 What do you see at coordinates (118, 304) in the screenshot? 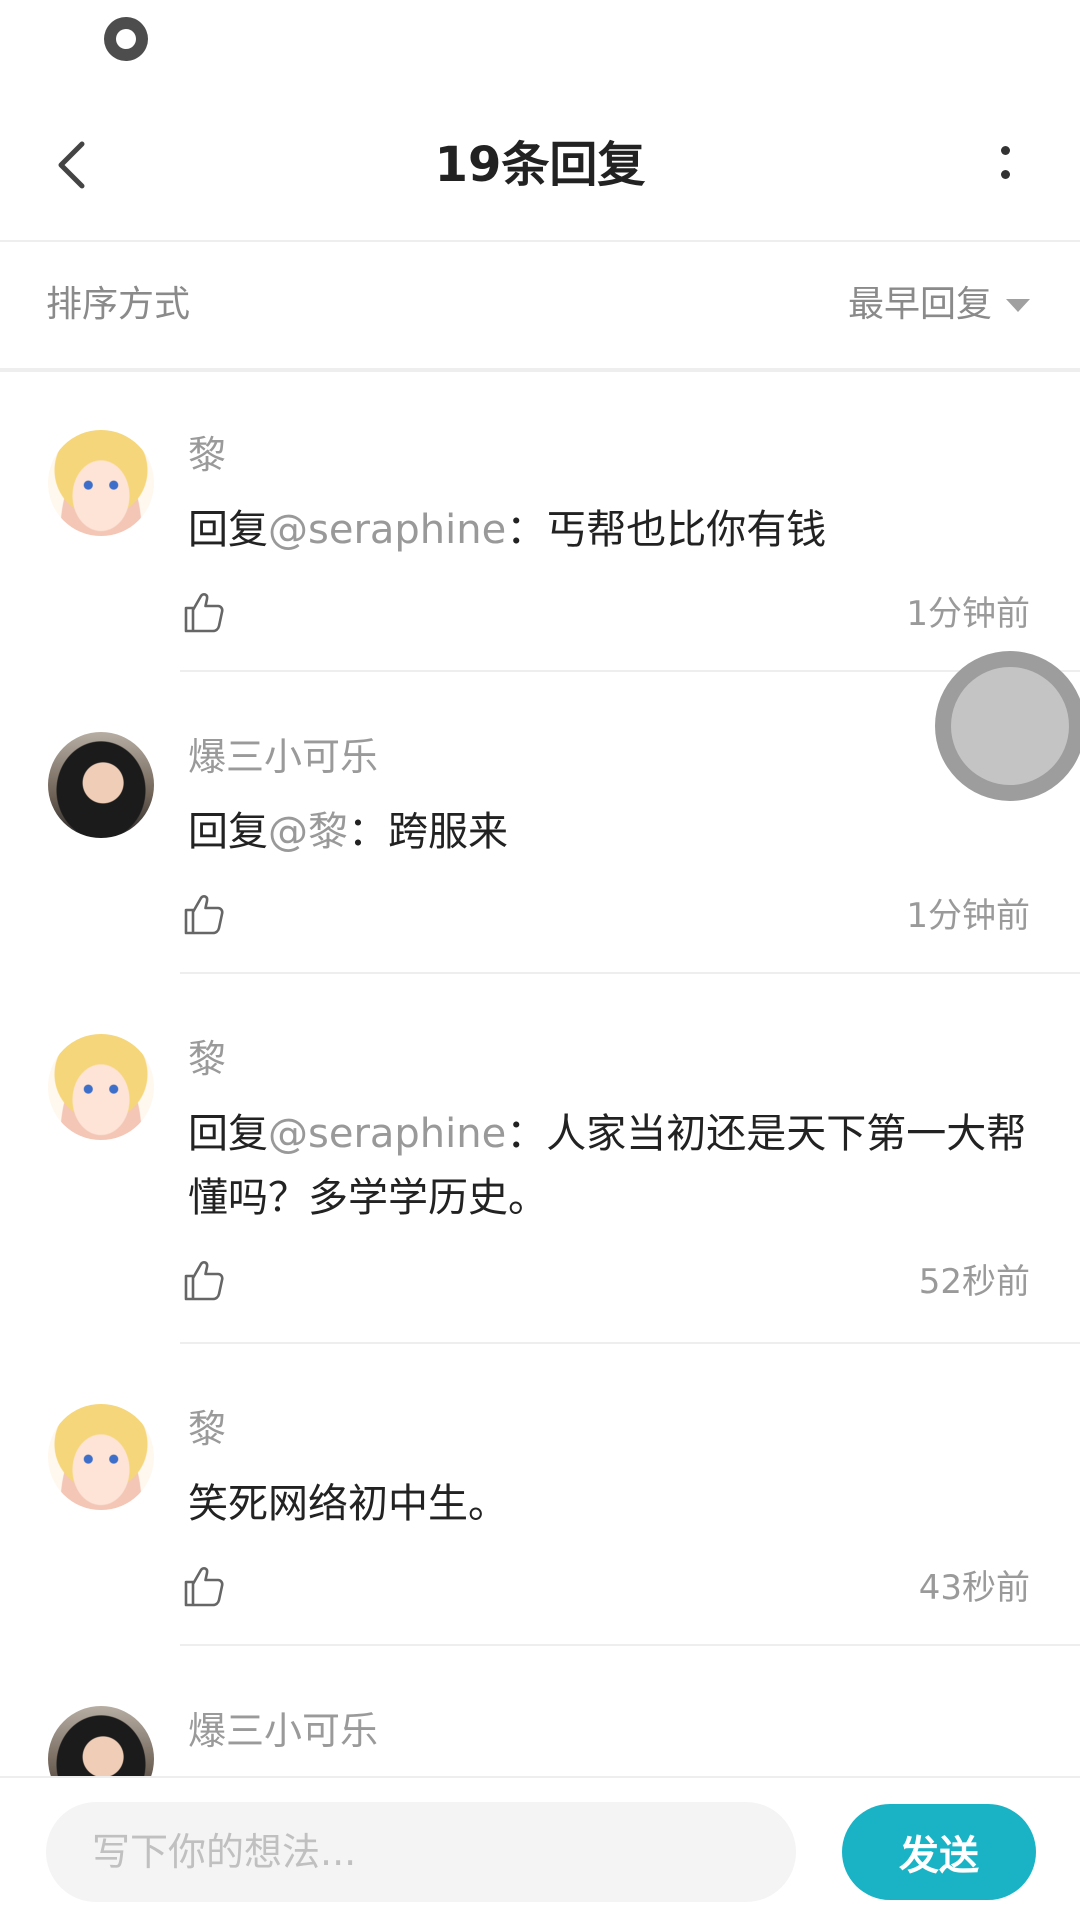
I see `sort-label: 排序方式` at bounding box center [118, 304].